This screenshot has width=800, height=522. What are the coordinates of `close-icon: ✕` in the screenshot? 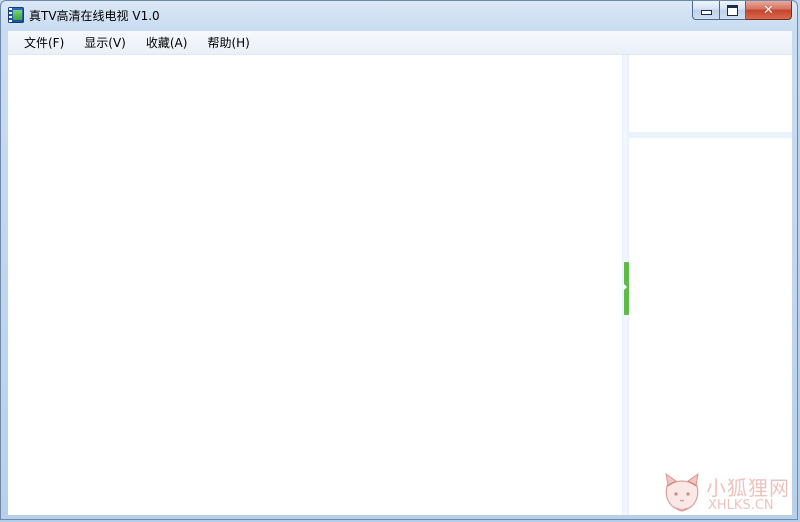 It's located at (768, 10).